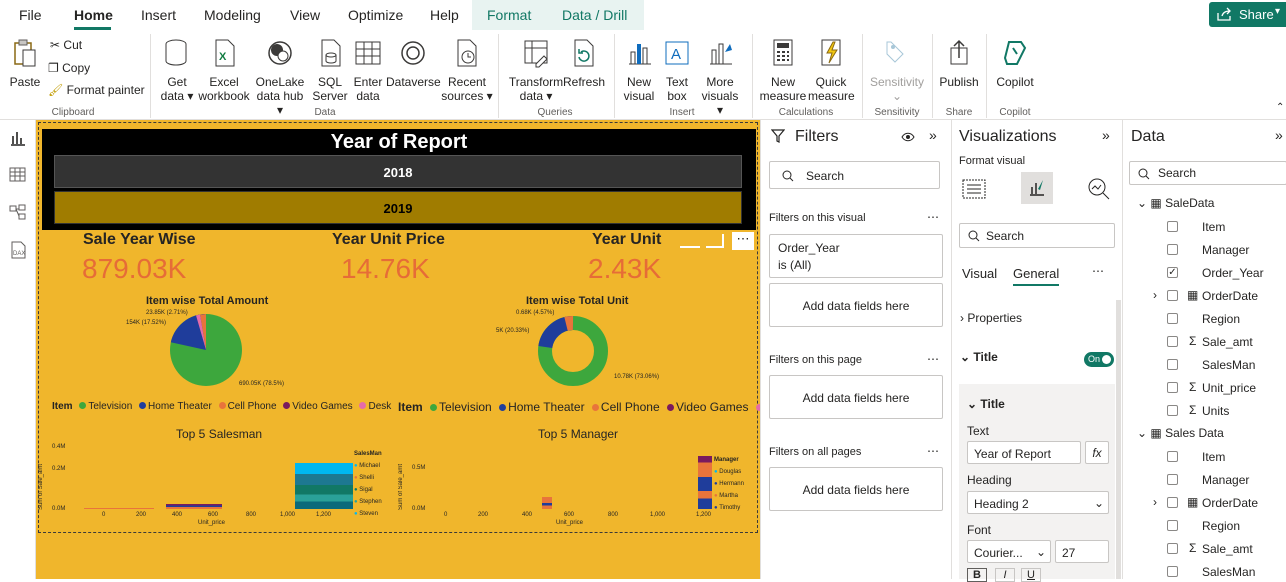  I want to click on add-data-fields-page: Add data fields here, so click(856, 397).